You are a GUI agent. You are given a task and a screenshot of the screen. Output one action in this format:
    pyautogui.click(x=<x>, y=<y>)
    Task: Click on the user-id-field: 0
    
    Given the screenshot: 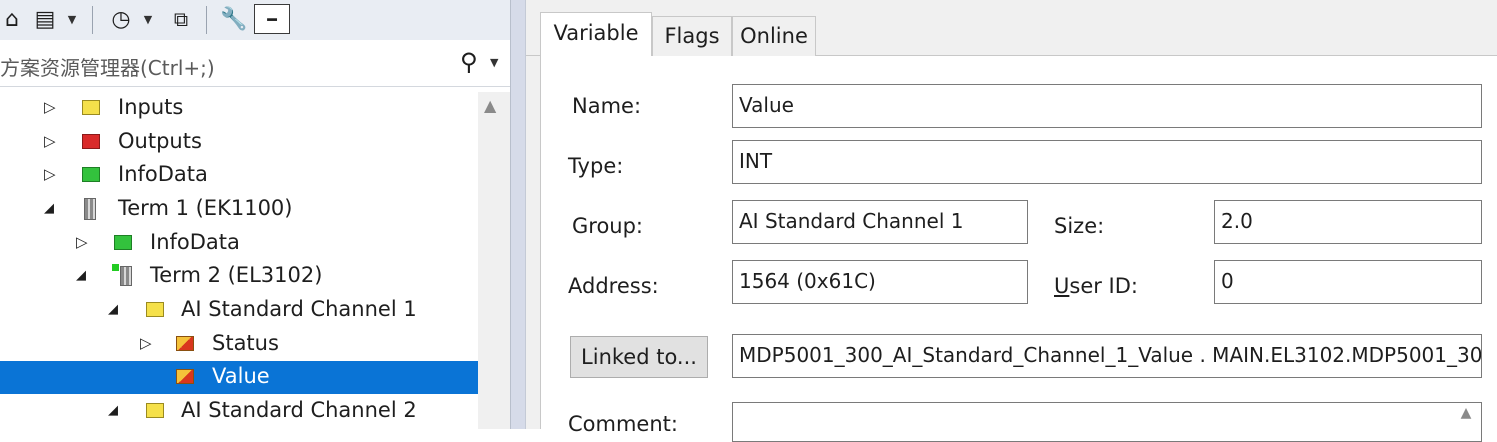 What is the action you would take?
    pyautogui.click(x=1348, y=282)
    